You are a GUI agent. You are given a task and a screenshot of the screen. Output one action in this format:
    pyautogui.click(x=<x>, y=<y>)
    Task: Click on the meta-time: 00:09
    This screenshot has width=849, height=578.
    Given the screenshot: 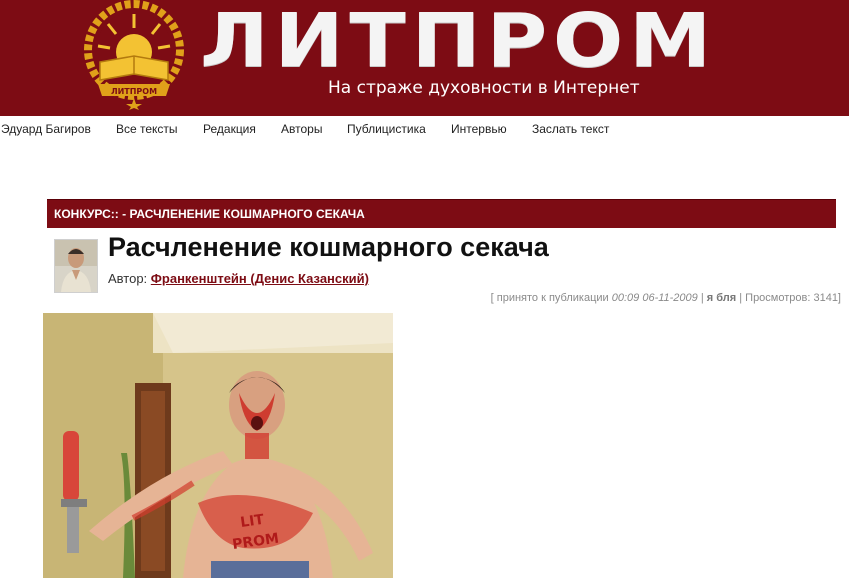 What is the action you would take?
    pyautogui.click(x=625, y=298)
    